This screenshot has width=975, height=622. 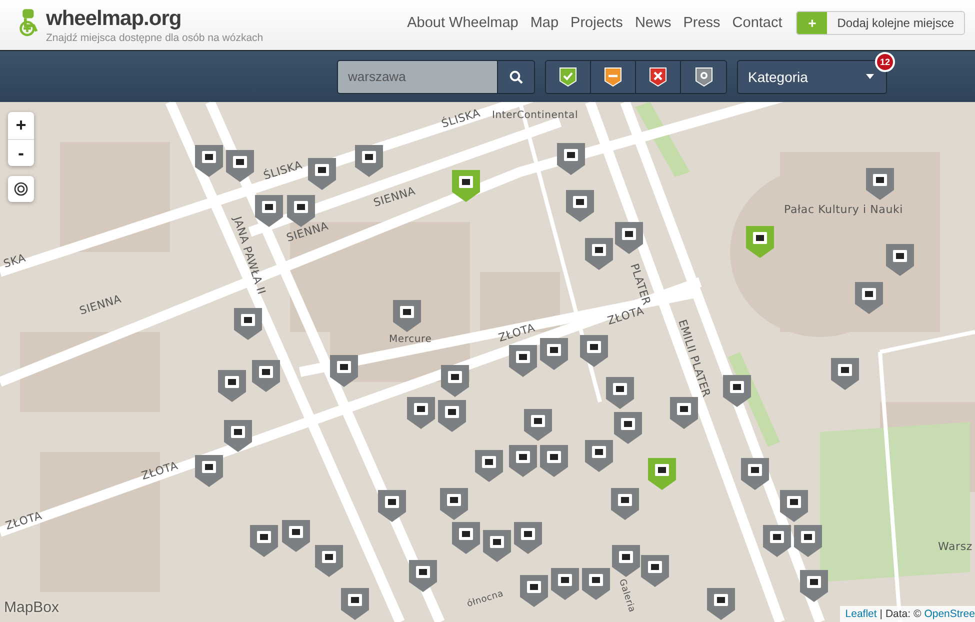 What do you see at coordinates (870, 76) in the screenshot?
I see `caret-icon` at bounding box center [870, 76].